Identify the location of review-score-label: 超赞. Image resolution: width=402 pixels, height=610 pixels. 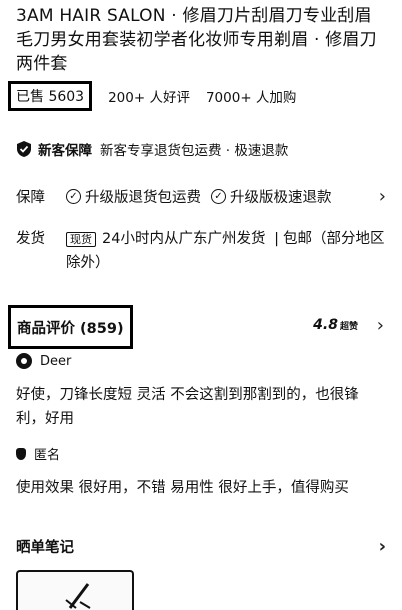
(348, 327).